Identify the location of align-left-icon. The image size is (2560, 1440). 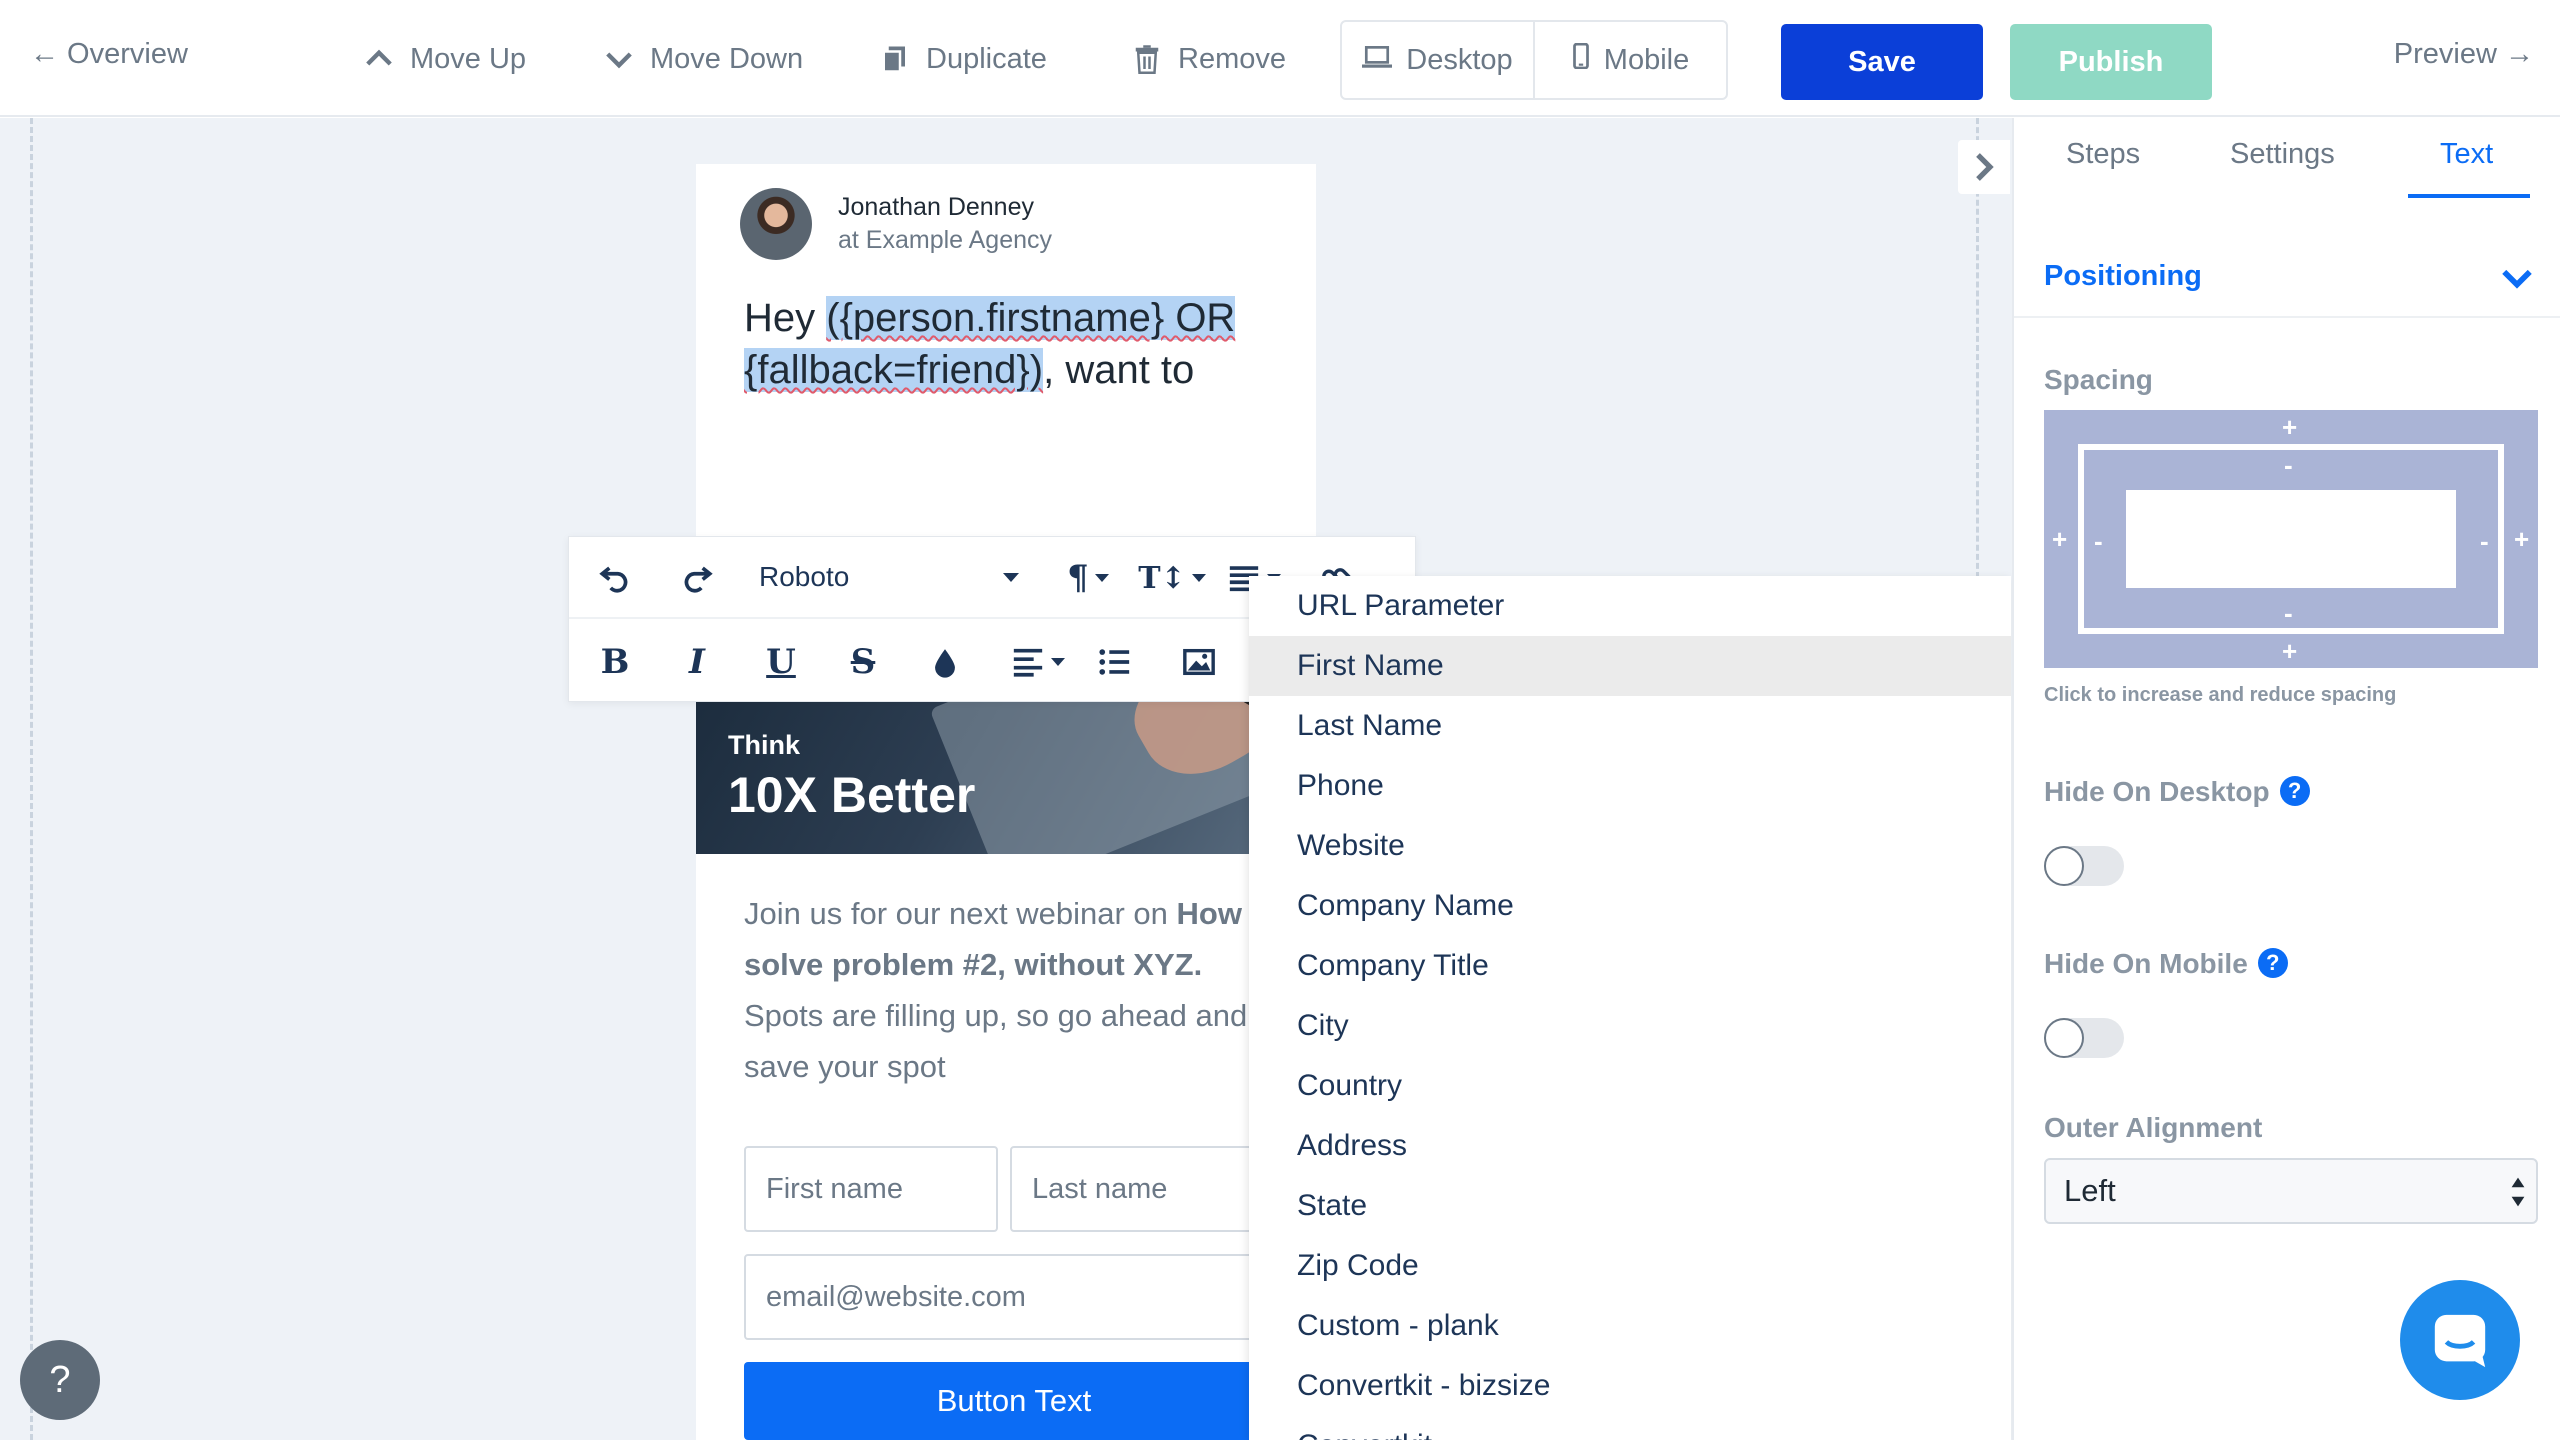
(1028, 662).